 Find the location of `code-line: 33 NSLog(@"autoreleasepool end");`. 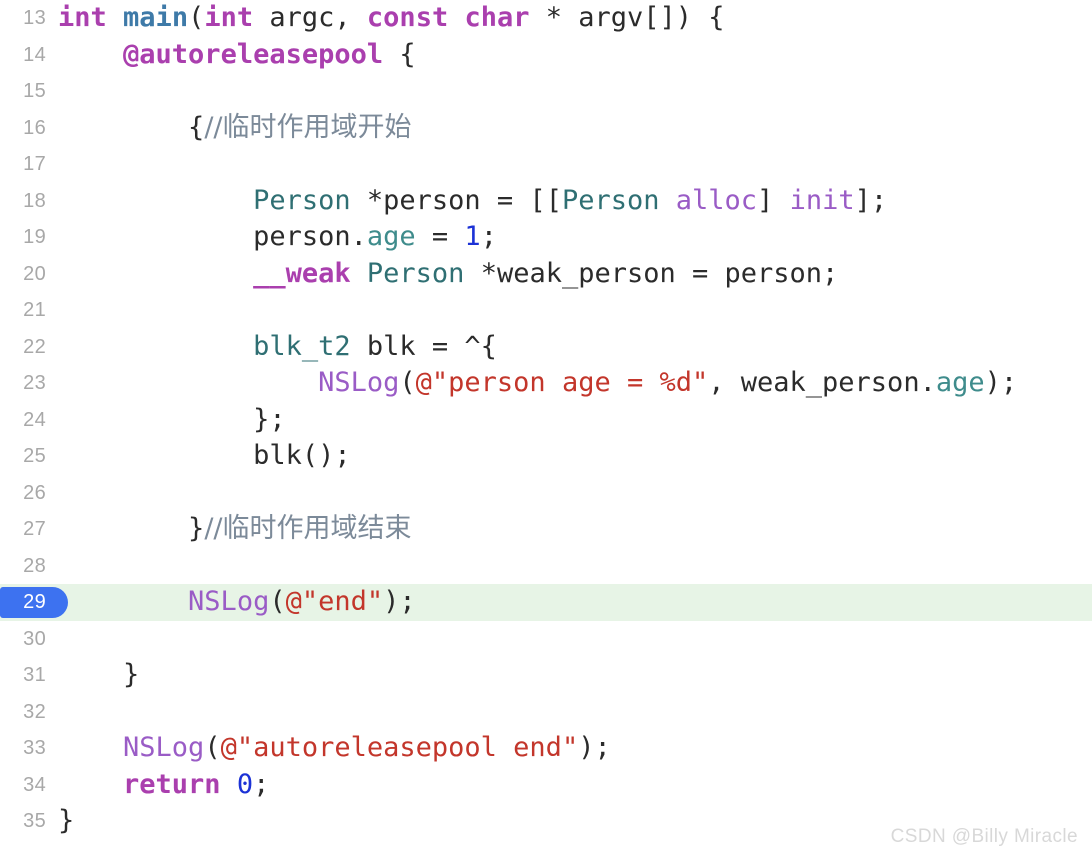

code-line: 33 NSLog(@"autoreleasepool end"); is located at coordinates (546, 748).